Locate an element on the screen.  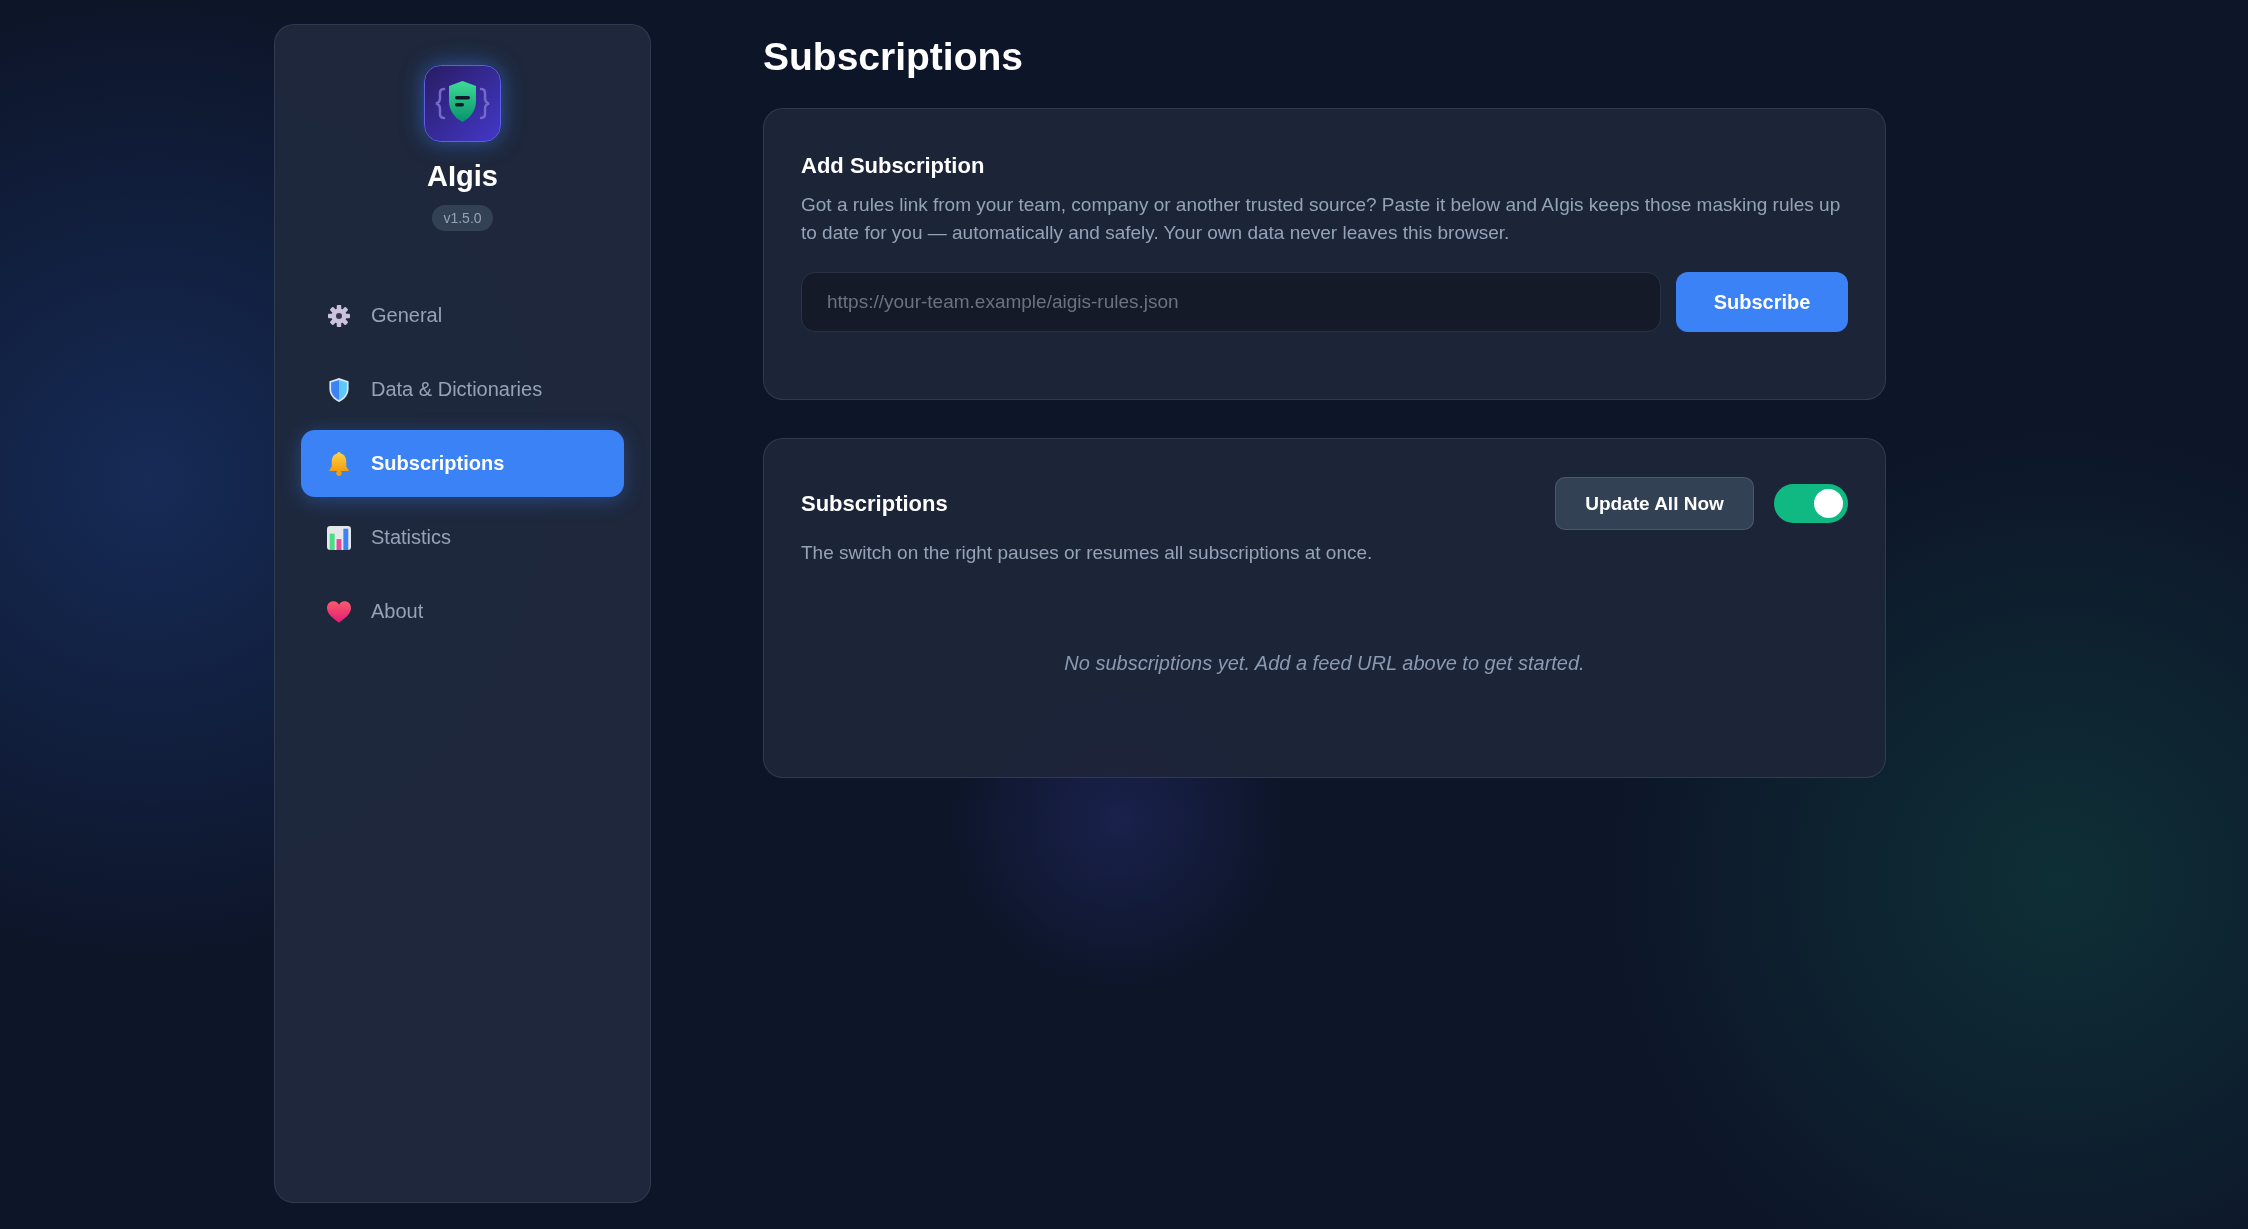
sidebar-item: Subscriptions is located at coordinates (462, 463).